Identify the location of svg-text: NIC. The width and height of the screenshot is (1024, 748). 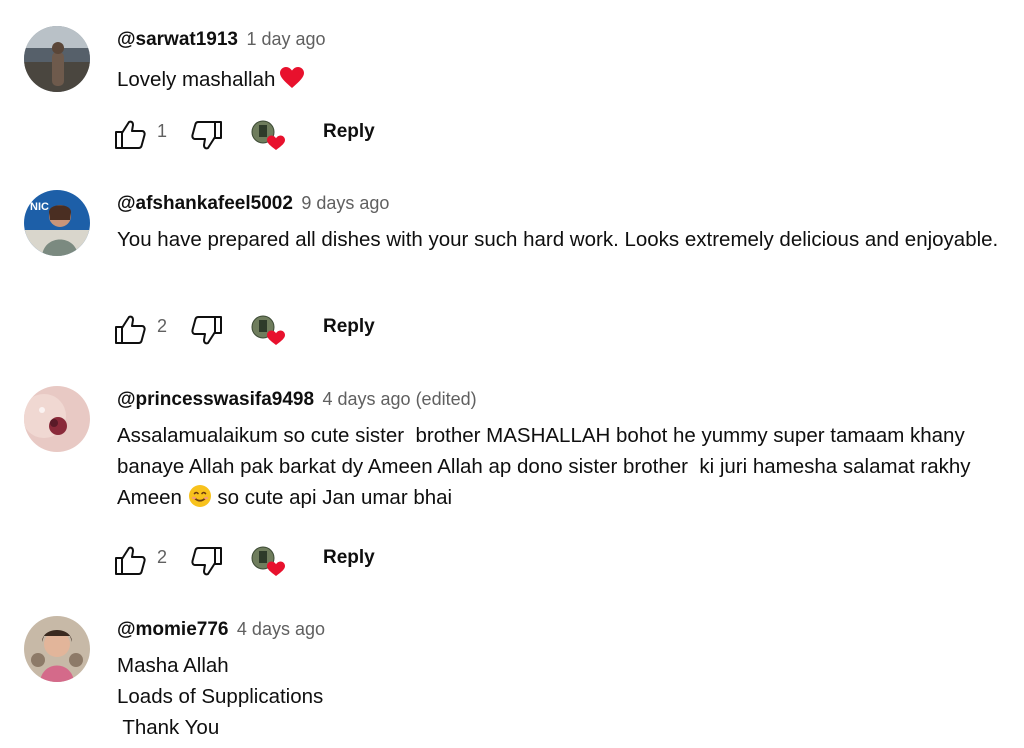
(39, 207).